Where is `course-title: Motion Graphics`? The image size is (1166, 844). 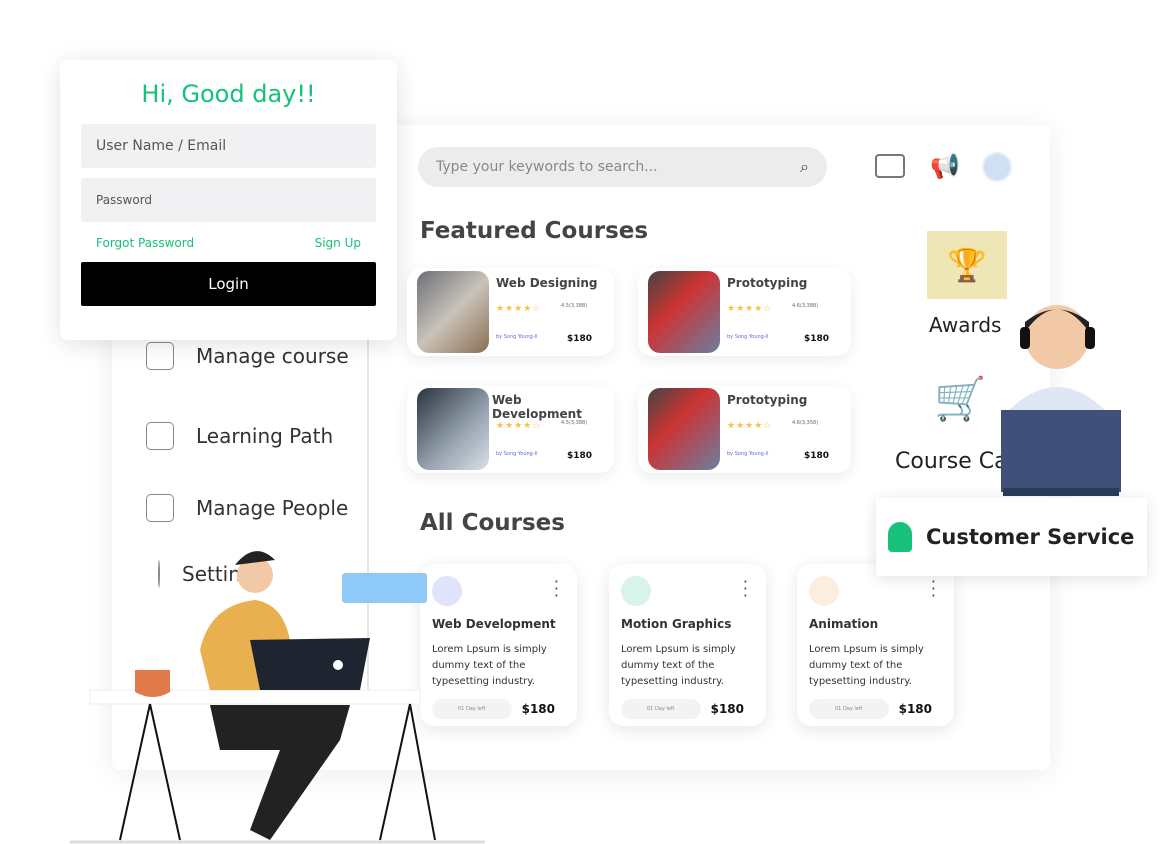
course-title: Motion Graphics is located at coordinates (676, 624).